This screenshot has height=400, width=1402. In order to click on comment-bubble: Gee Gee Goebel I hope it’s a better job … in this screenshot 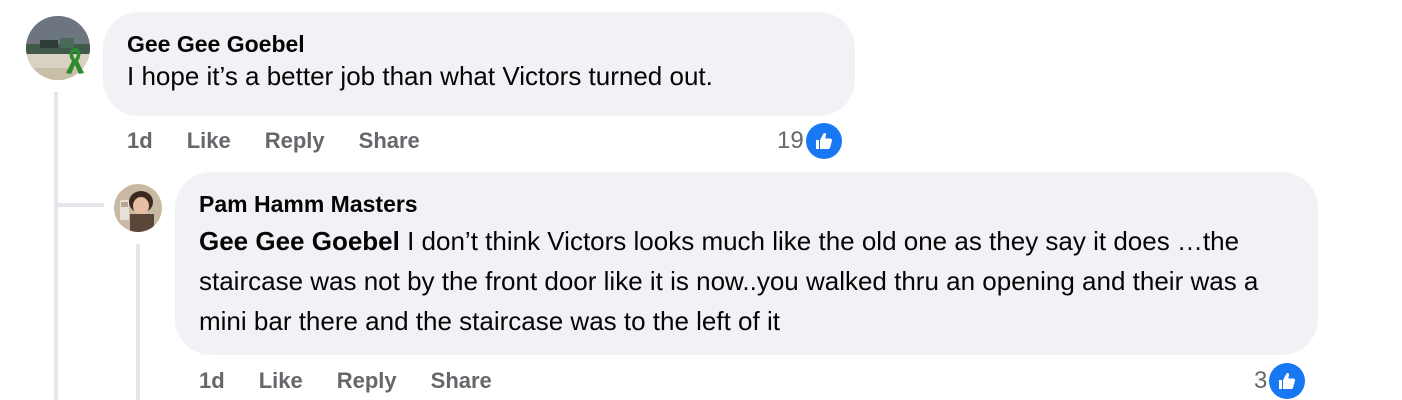, I will do `click(479, 64)`.